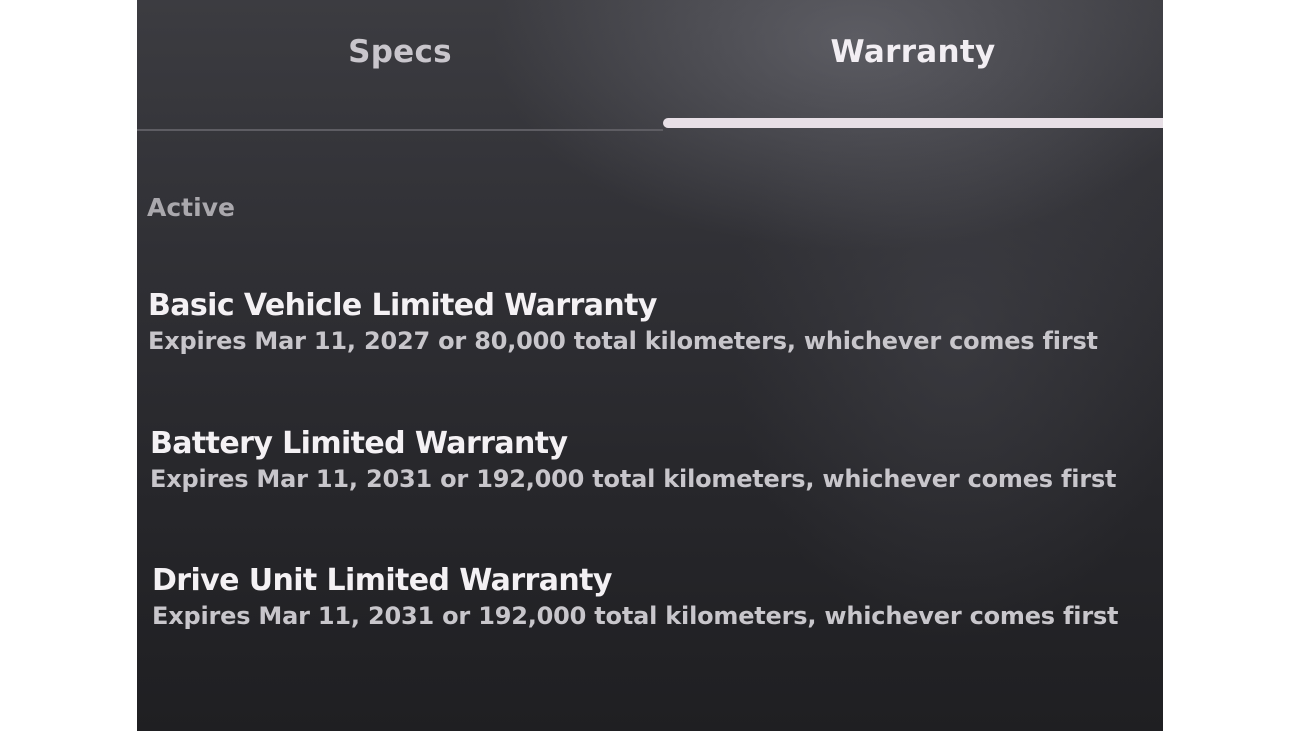 The height and width of the screenshot is (731, 1300). I want to click on tab-warranty: Warranty, so click(913, 52).